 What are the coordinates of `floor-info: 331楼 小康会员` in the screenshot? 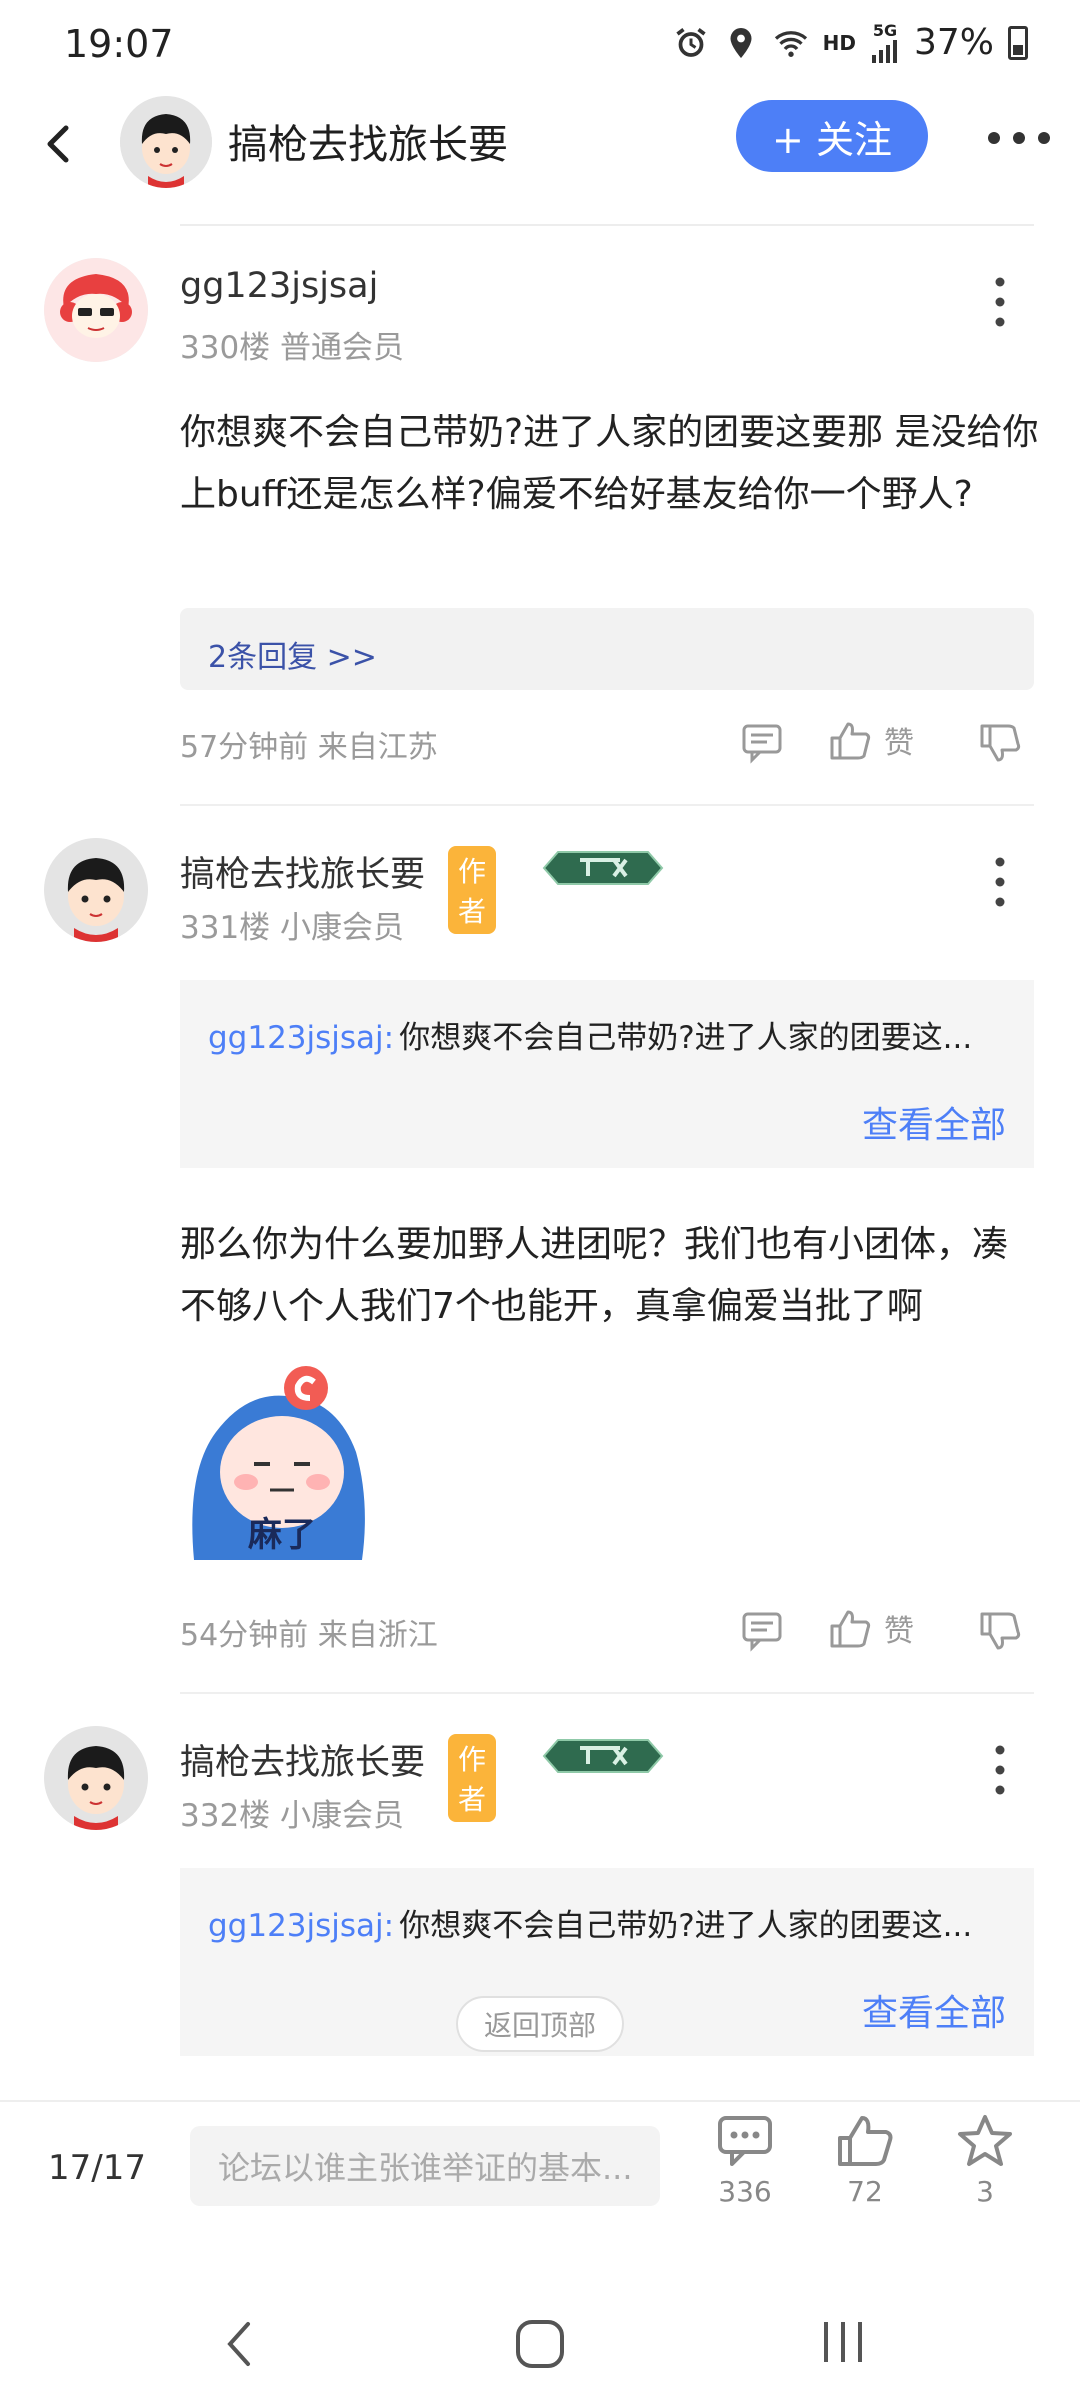 It's located at (292, 928).